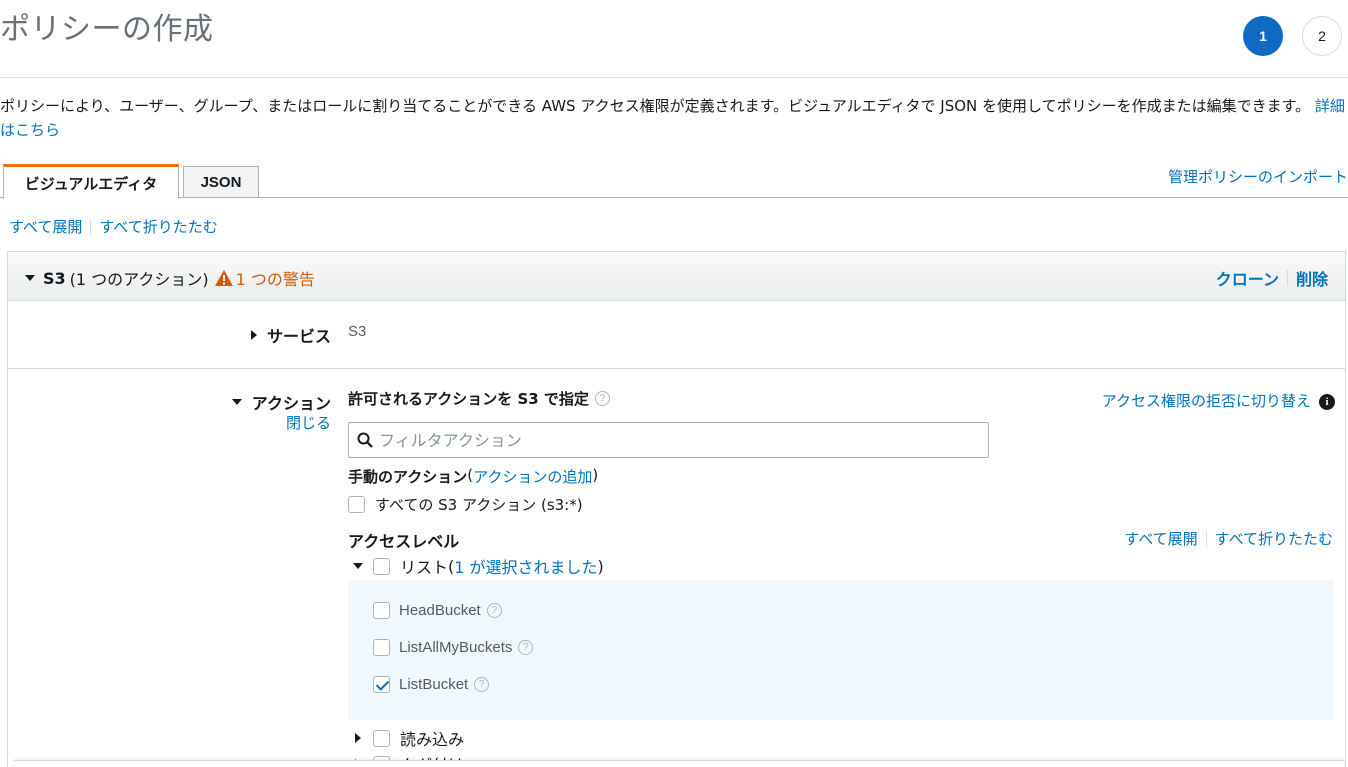 This screenshot has width=1348, height=767. I want to click on manual-actions-title: 手動のアクション ( アクションの追加 ), so click(473, 476).